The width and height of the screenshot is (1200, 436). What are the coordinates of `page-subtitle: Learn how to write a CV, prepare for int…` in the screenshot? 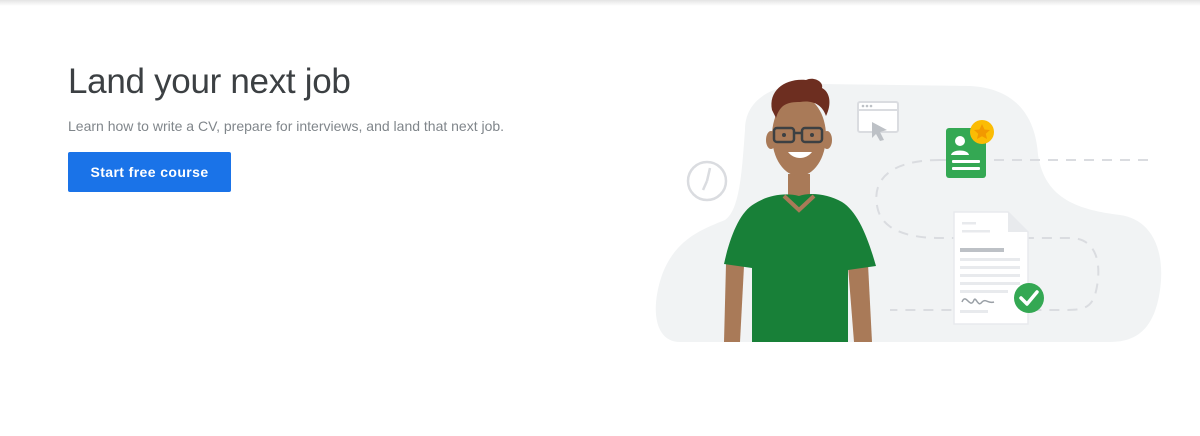 It's located at (286, 126).